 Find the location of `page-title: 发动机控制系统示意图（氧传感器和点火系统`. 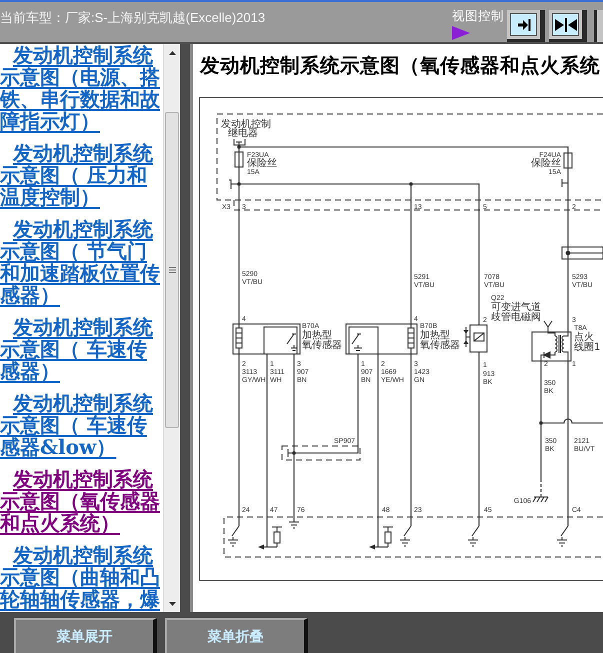

page-title: 发动机控制系统示意图（氧传感器和点火系统 is located at coordinates (399, 66).